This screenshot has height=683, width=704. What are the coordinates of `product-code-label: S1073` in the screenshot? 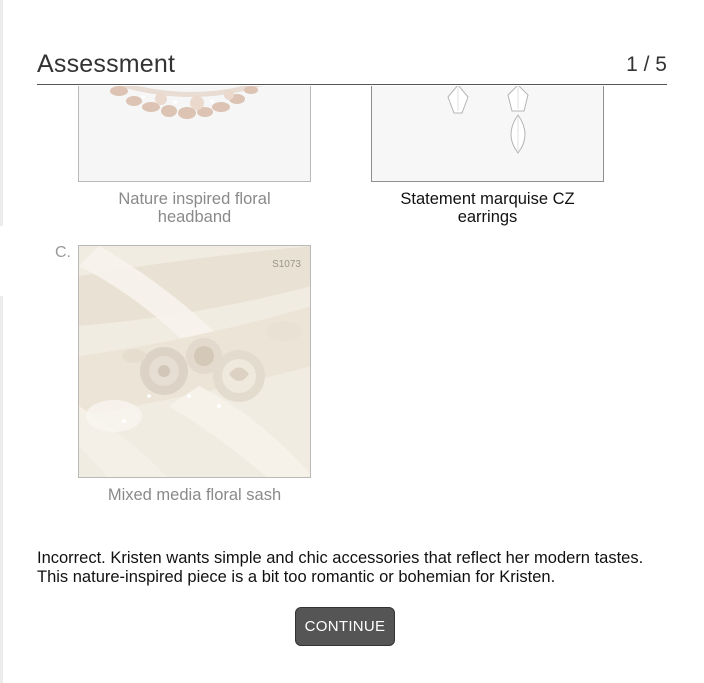 It's located at (286, 264).